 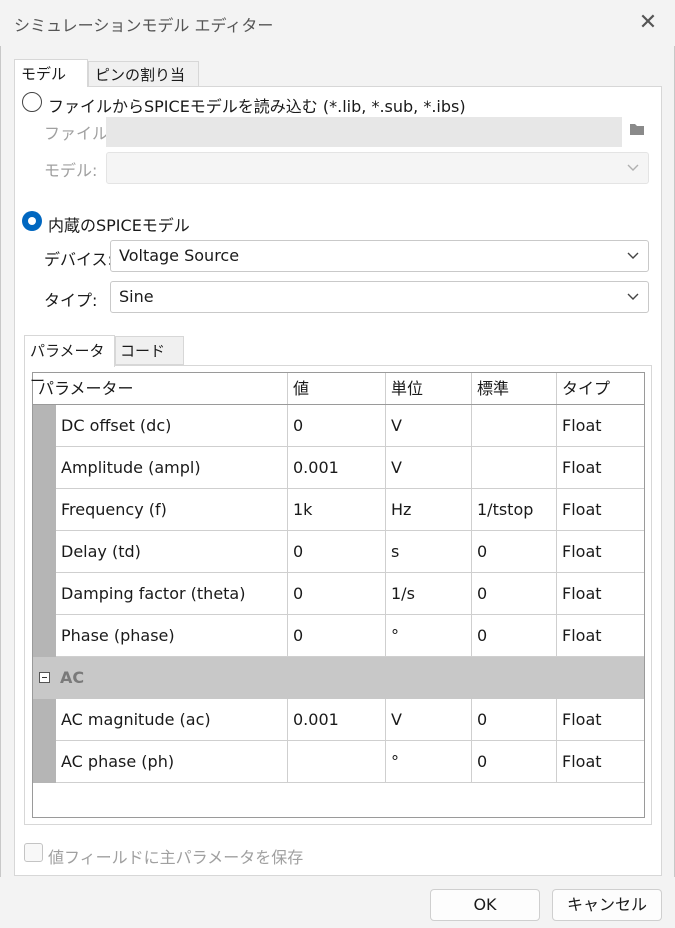 What do you see at coordinates (69, 362) in the screenshot?
I see `tab-parameters: パラメーター` at bounding box center [69, 362].